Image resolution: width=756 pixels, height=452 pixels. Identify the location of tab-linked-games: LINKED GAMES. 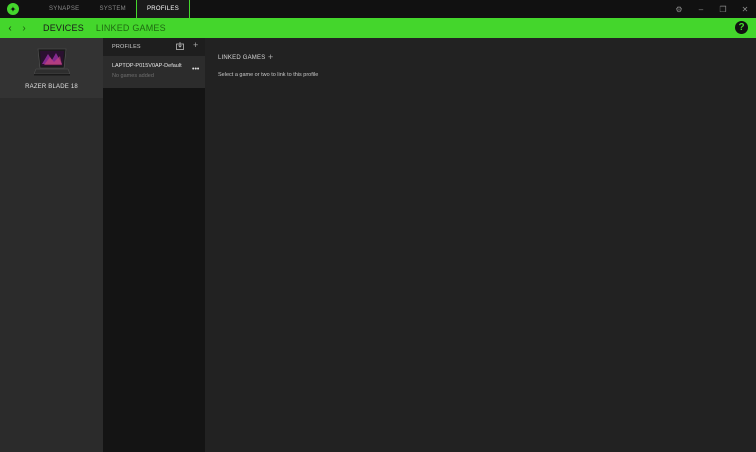
(131, 28).